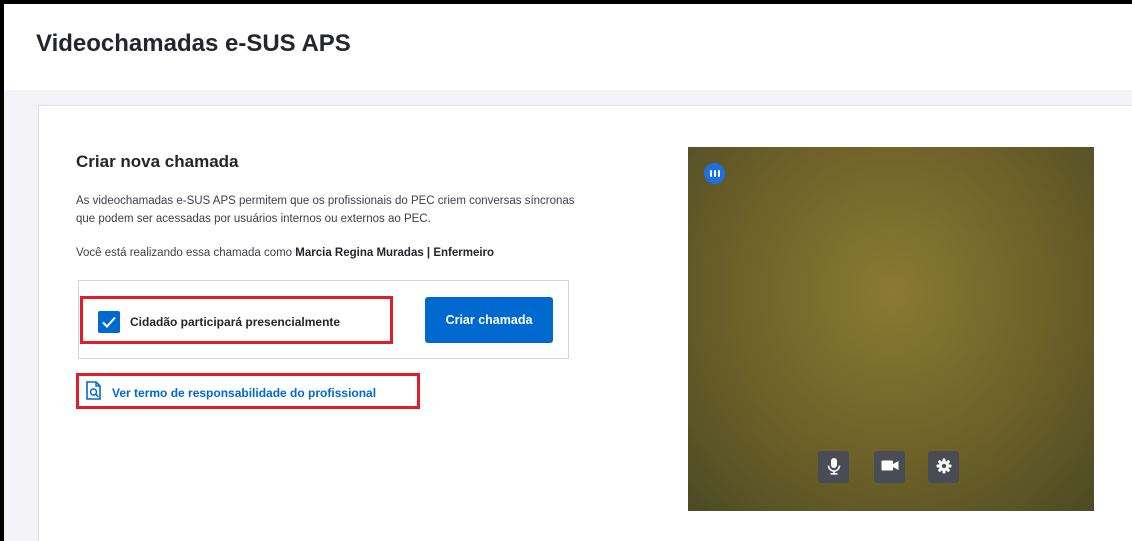 This screenshot has width=1132, height=541. What do you see at coordinates (193, 43) in the screenshot?
I see `page-title: Videochamadas e-SUS APS` at bounding box center [193, 43].